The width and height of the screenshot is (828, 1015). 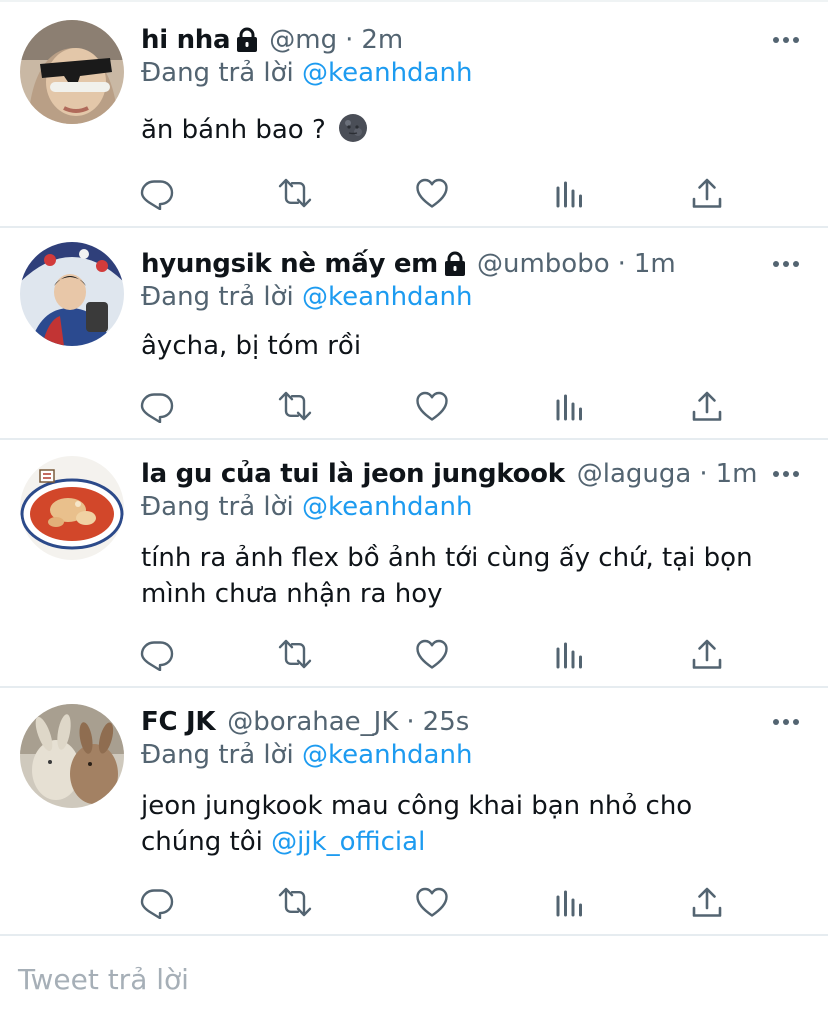 I want to click on new-moon-face-emoji, so click(x=353, y=128).